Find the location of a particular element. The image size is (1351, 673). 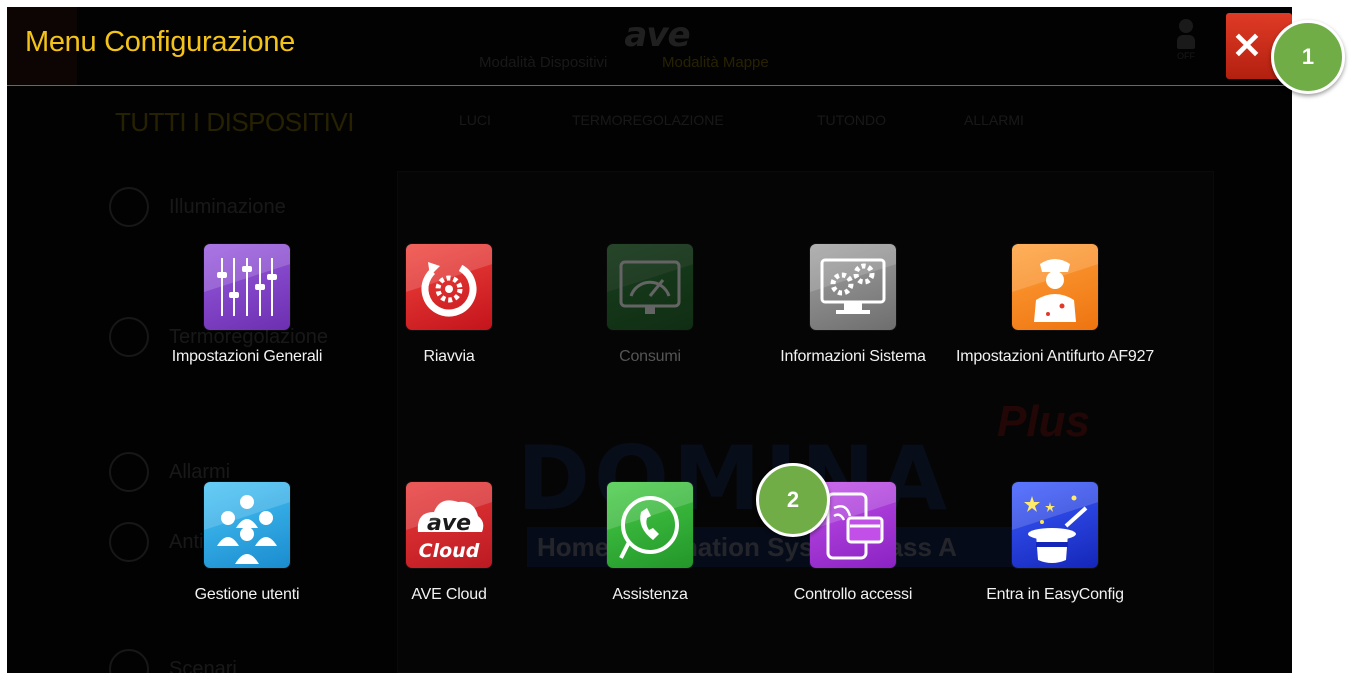

title-divider is located at coordinates (649, 85).